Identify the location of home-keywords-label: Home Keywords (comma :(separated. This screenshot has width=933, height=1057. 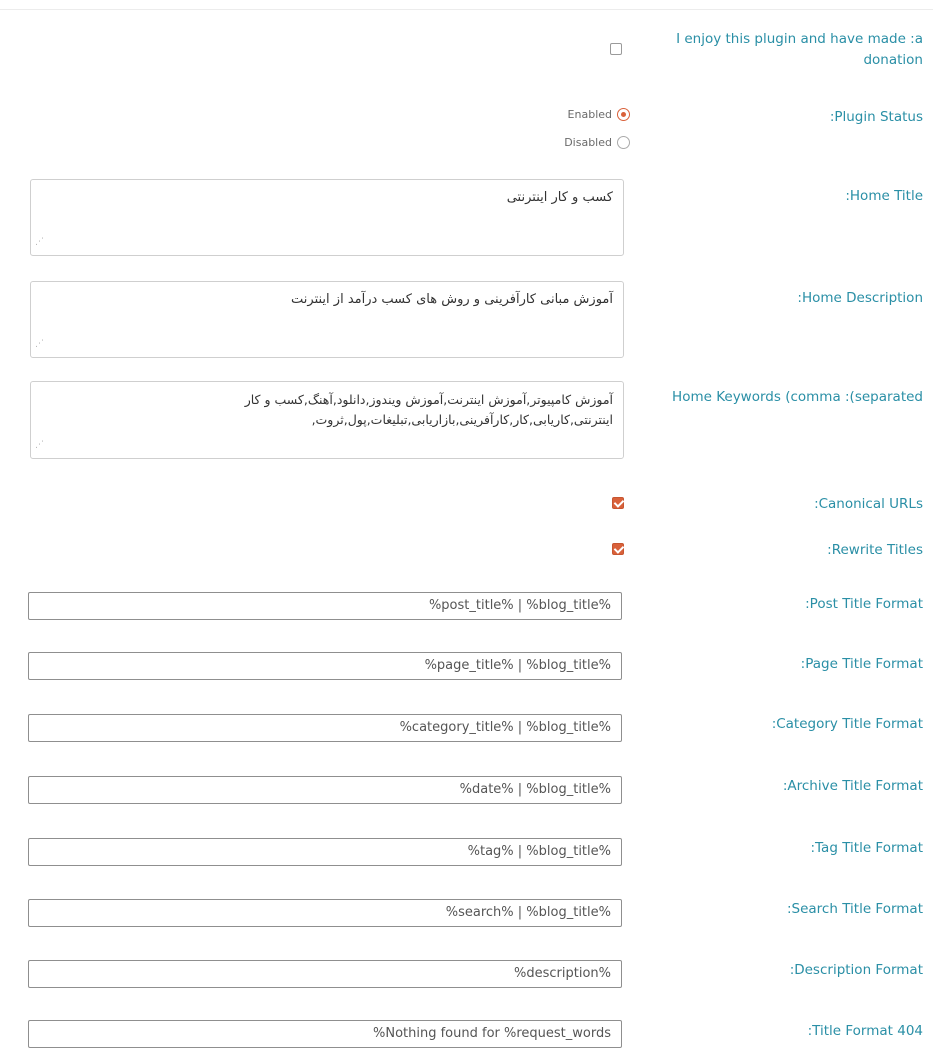
(797, 397).